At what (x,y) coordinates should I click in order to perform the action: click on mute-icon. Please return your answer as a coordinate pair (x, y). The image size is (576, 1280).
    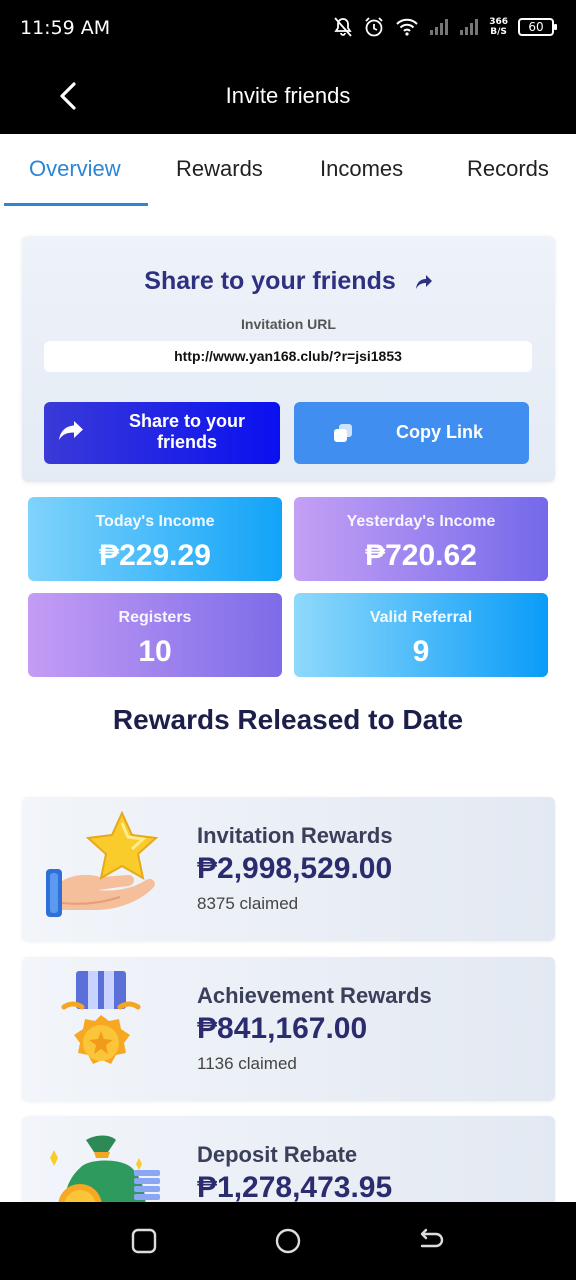
    Looking at the image, I should click on (343, 27).